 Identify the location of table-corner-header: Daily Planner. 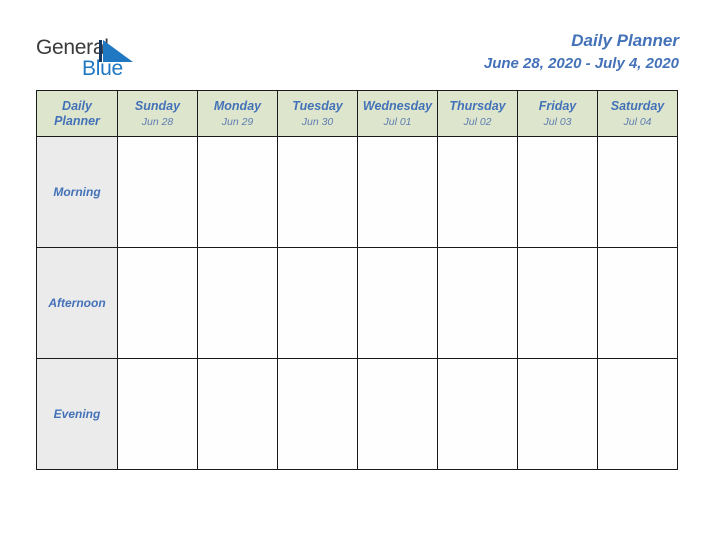
(77, 113).